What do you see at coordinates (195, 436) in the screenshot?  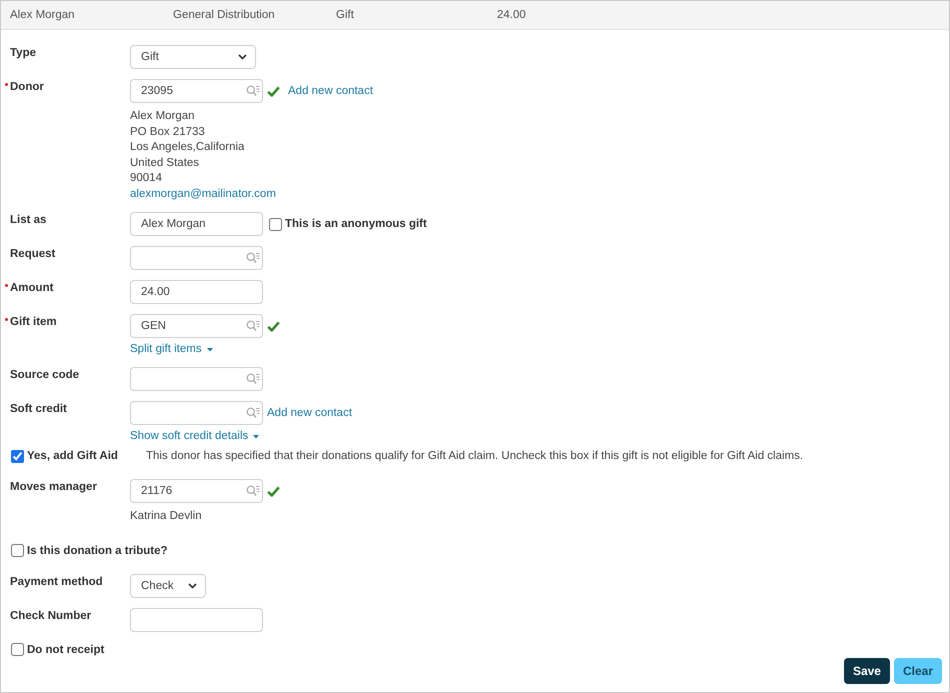 I see `toggle-link: Show soft credit details` at bounding box center [195, 436].